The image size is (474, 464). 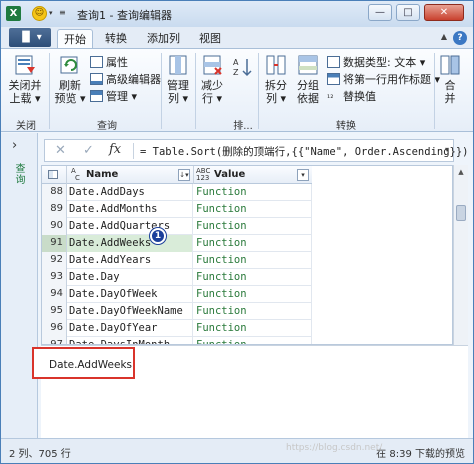 I want to click on table-row: 95 Date.DayOfWeekName Function, so click(x=177, y=311).